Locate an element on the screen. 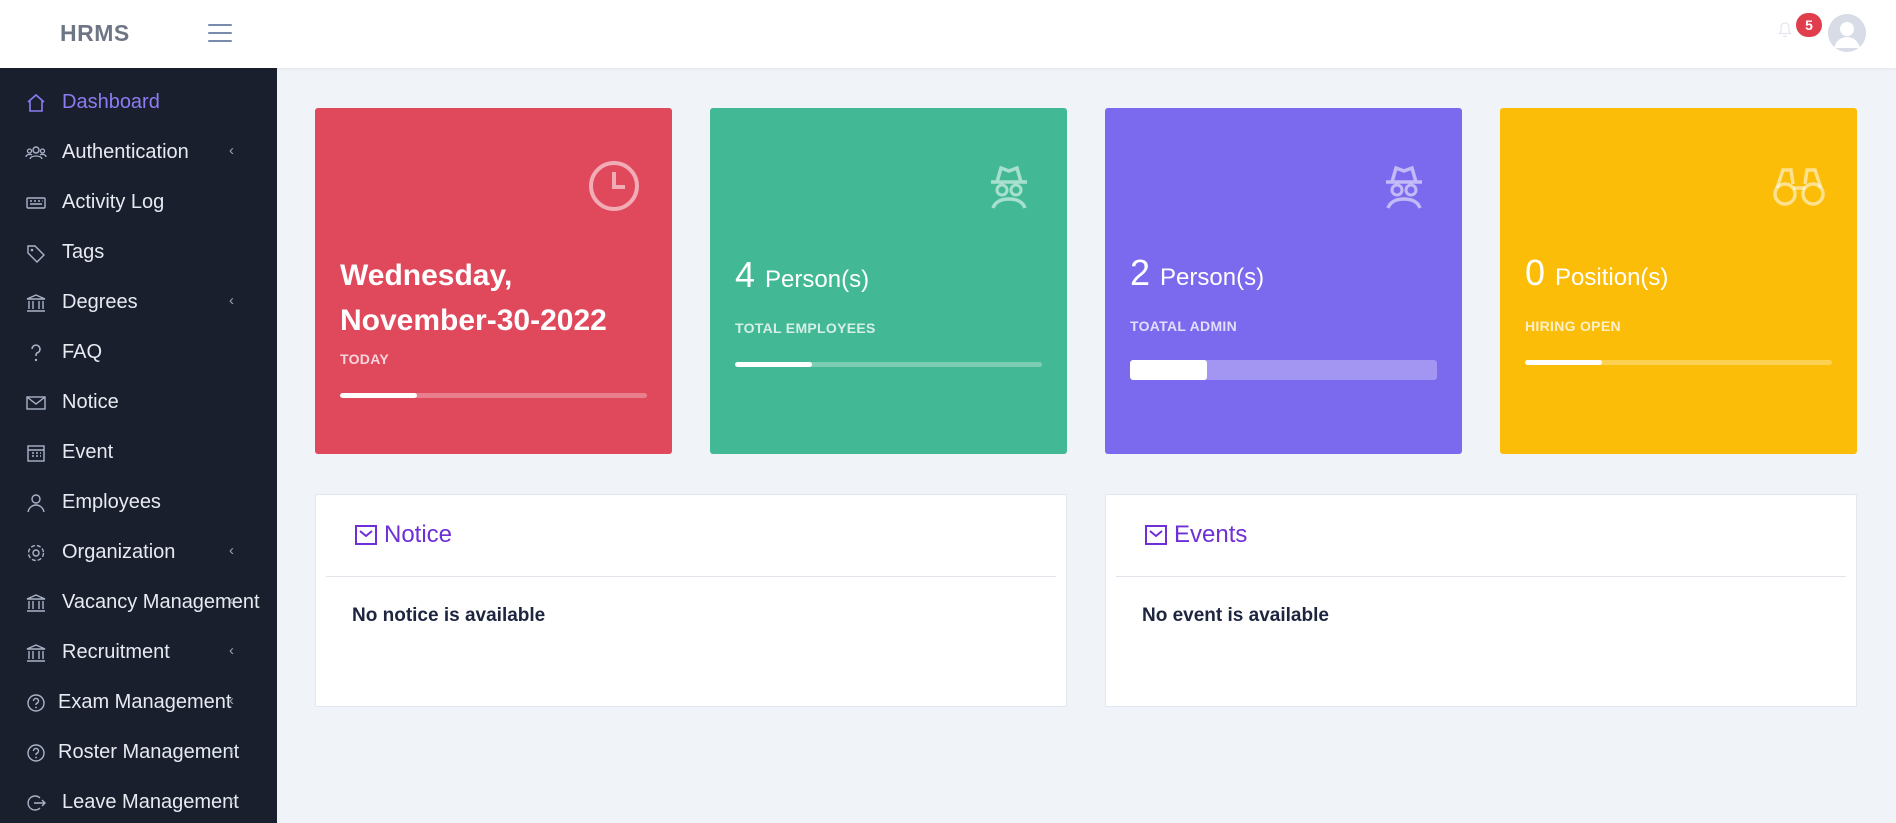 This screenshot has width=1896, height=823. sidebar-item-authentication: Authentication ‹ is located at coordinates (138, 153).